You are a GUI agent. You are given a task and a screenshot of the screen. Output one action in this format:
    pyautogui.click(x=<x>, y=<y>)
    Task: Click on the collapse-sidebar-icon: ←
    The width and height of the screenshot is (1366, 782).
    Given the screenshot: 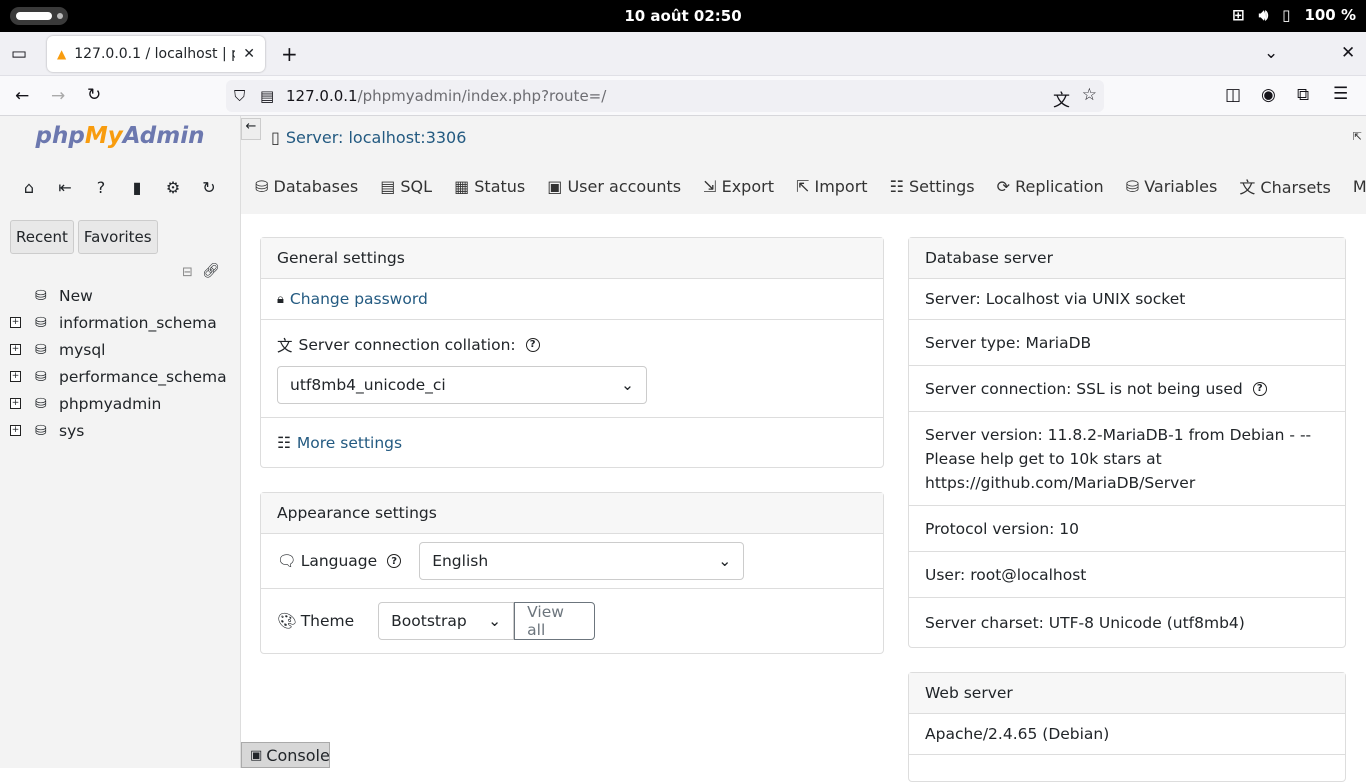 What is the action you would take?
    pyautogui.click(x=251, y=129)
    